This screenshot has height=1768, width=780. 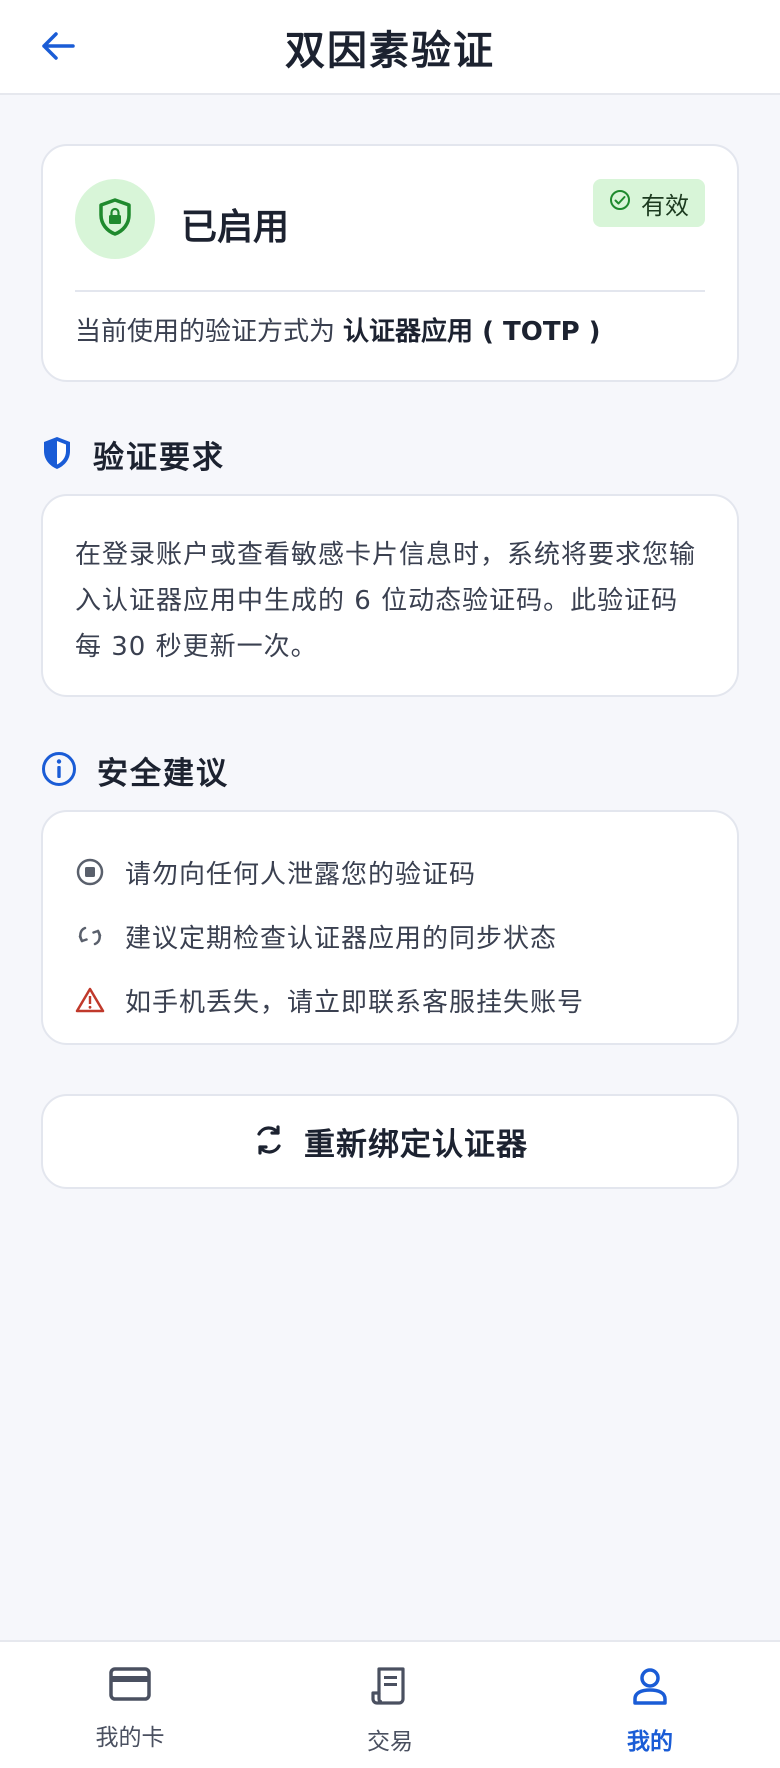 I want to click on nav-item-my-cards: 我的卡, so click(x=130, y=1705).